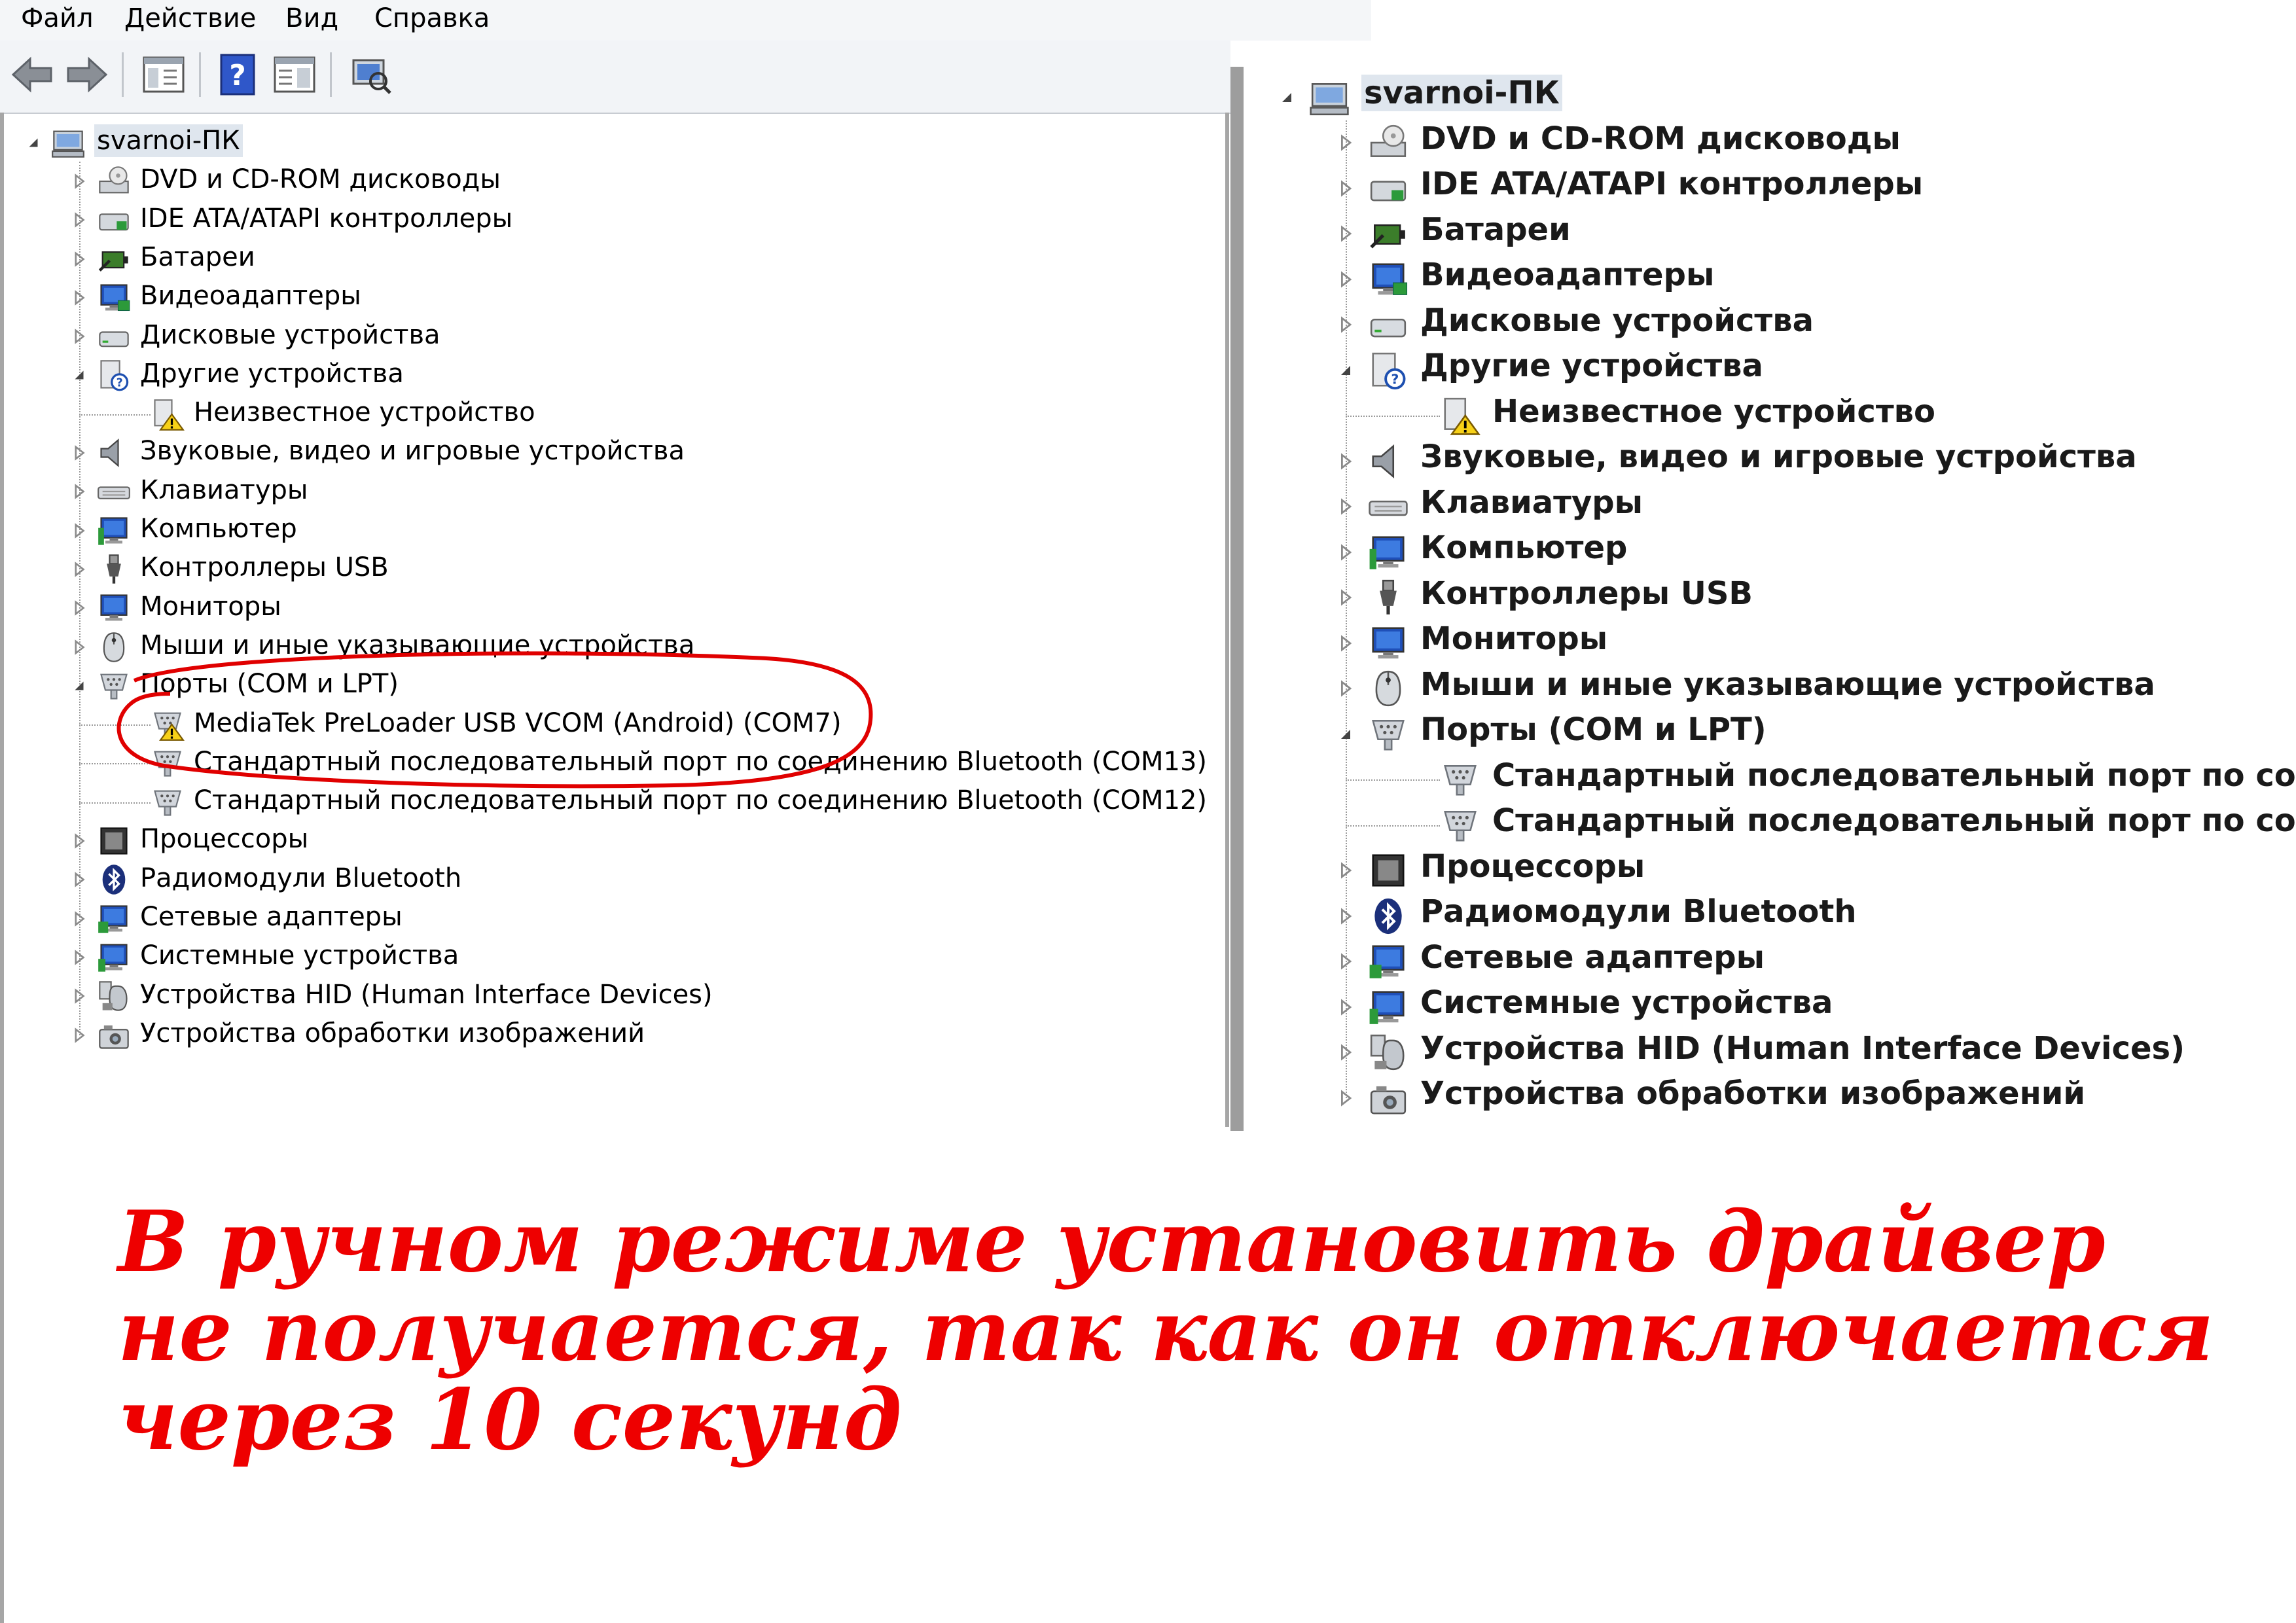  What do you see at coordinates (432, 18) in the screenshot?
I see `menu-help: Справка` at bounding box center [432, 18].